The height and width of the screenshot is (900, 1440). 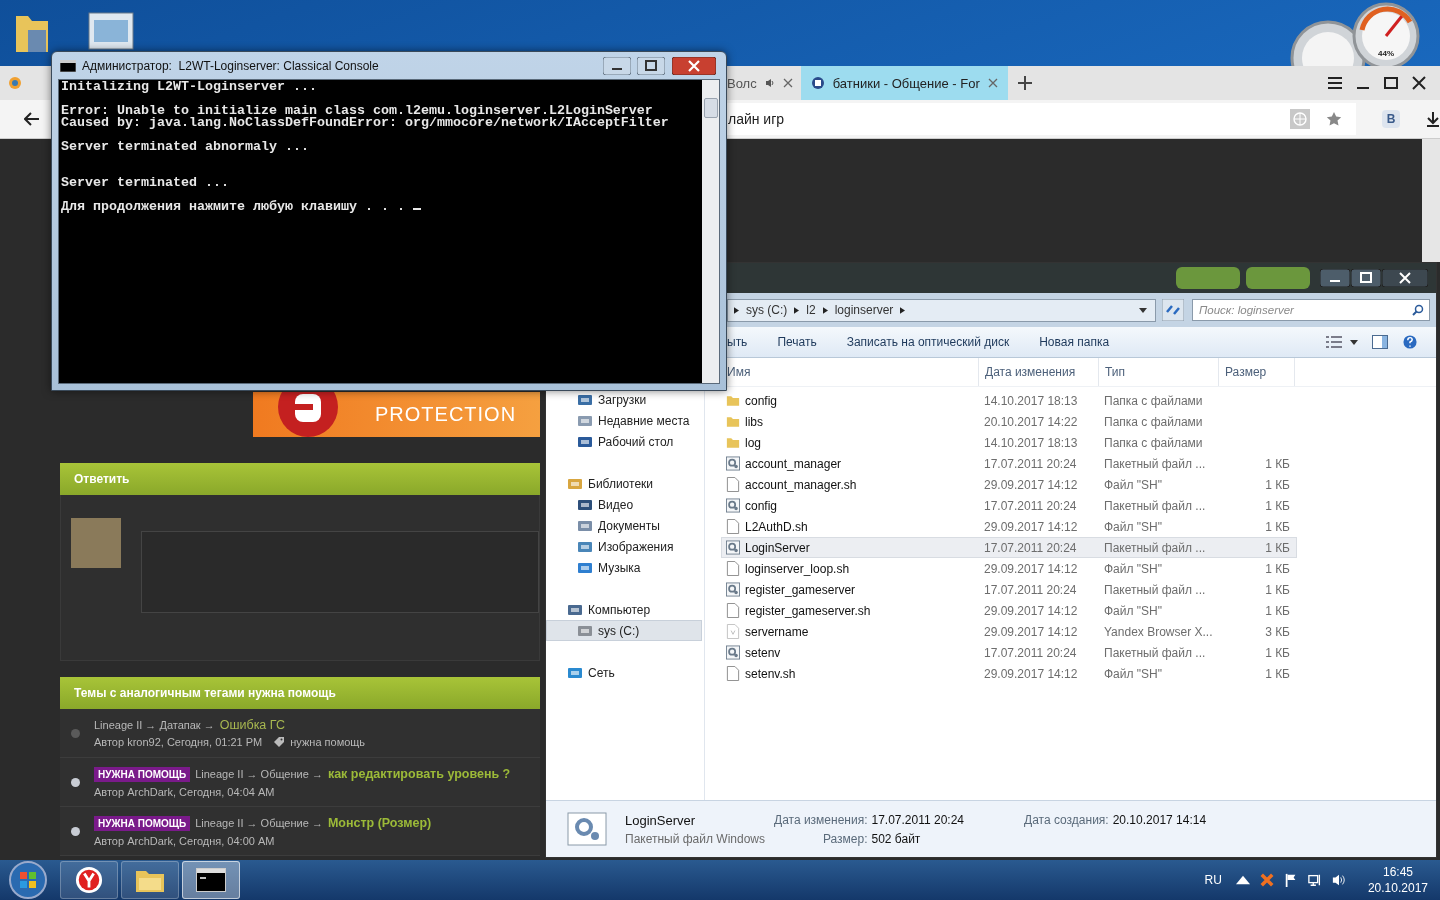 I want to click on file-row: log 14.10.2017 18:13 Папка с файлами, so click(x=1009, y=442).